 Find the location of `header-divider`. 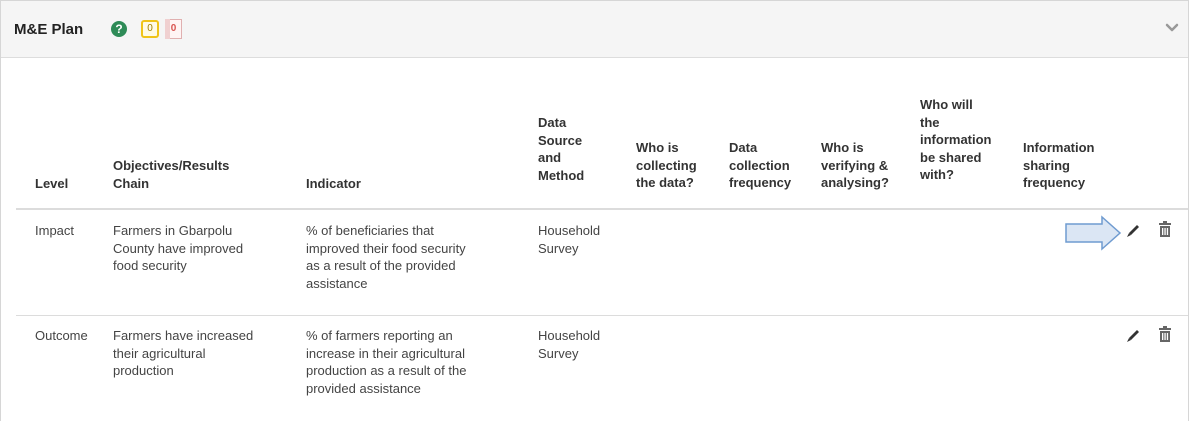

header-divider is located at coordinates (602, 209).